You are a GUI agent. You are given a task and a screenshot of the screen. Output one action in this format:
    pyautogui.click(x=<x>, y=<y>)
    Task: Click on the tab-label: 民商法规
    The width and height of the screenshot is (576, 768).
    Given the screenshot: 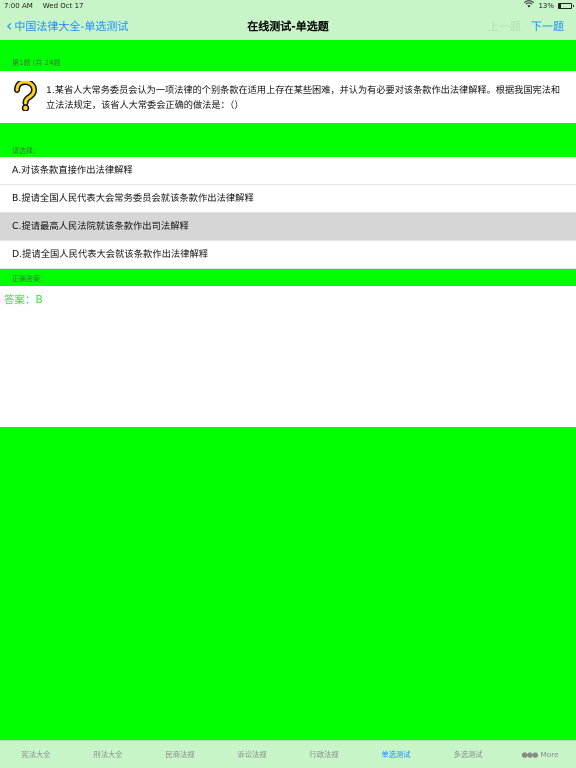 What is the action you would take?
    pyautogui.click(x=180, y=754)
    